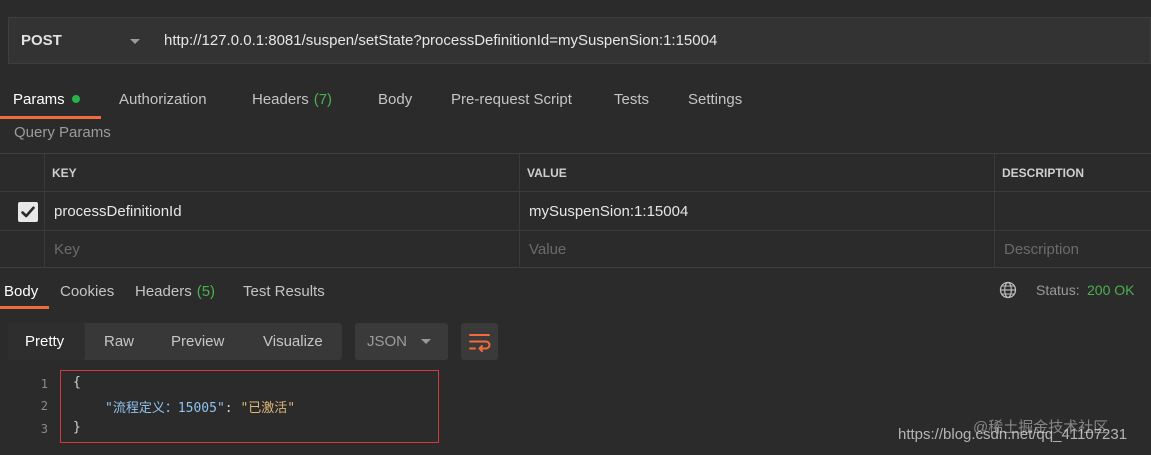  I want to click on response-tab-body: Body, so click(21, 291).